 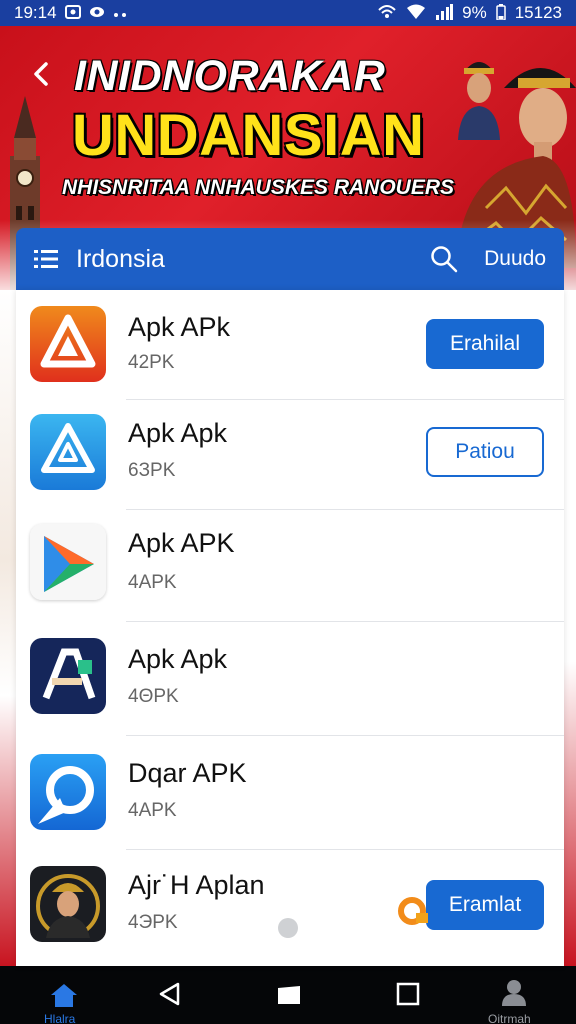 I want to click on search-icon, so click(x=444, y=259).